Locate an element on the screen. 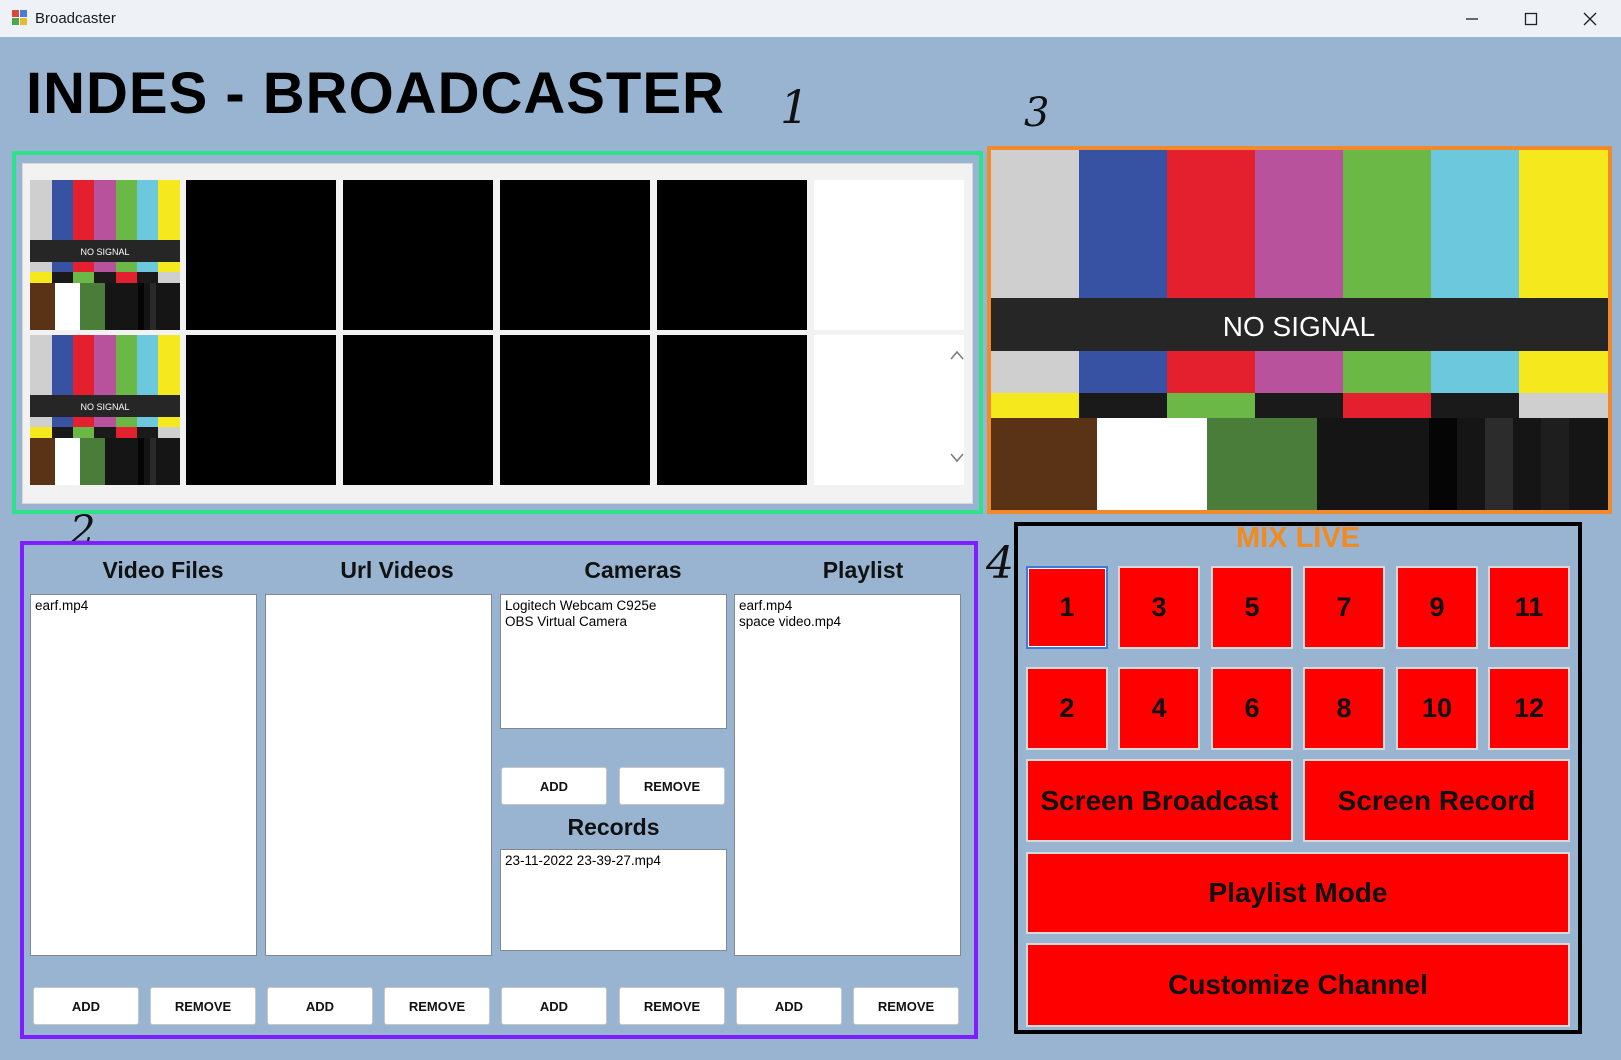  preview-tile-1: NO SIGNAL is located at coordinates (105, 255).